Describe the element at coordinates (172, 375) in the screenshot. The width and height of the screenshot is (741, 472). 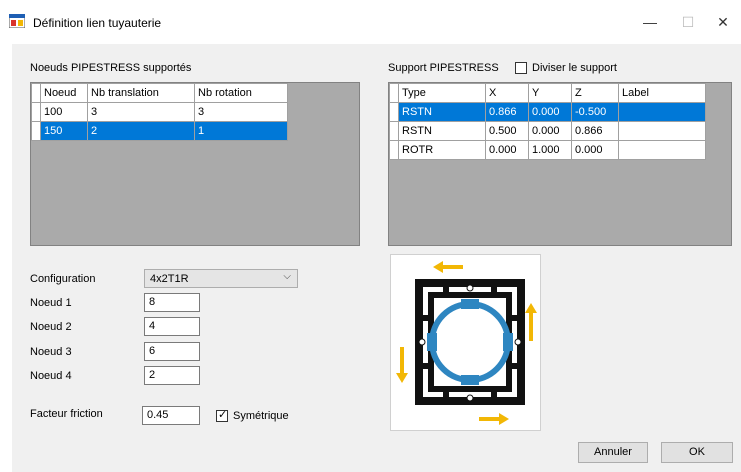
I see `noeud4-input: 2` at that location.